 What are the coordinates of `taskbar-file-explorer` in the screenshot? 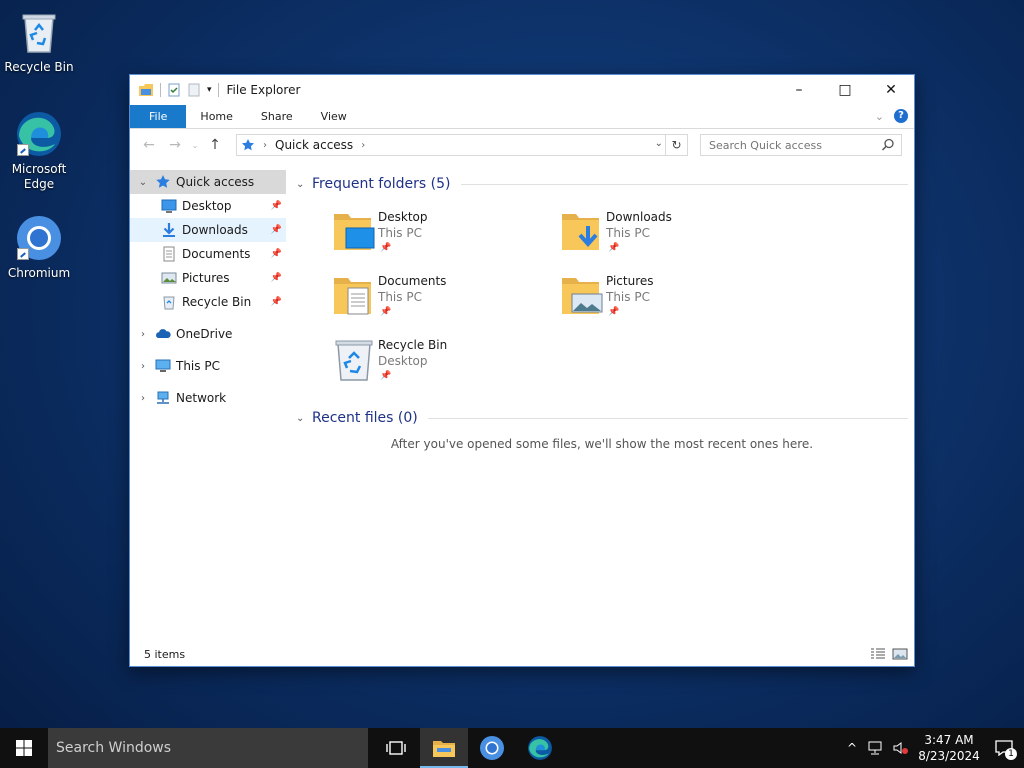 It's located at (444, 748).